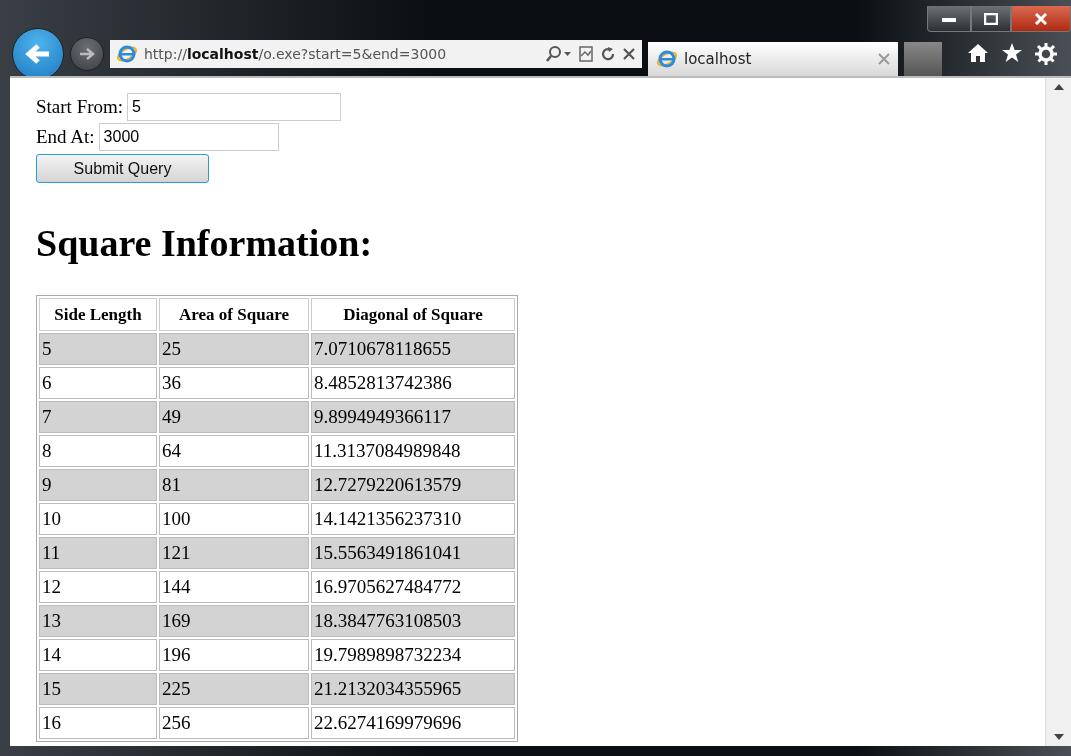 This screenshot has width=1071, height=756. What do you see at coordinates (296, 54) in the screenshot?
I see `address-url: http://localhost/o.exe?start=5&end=3000` at bounding box center [296, 54].